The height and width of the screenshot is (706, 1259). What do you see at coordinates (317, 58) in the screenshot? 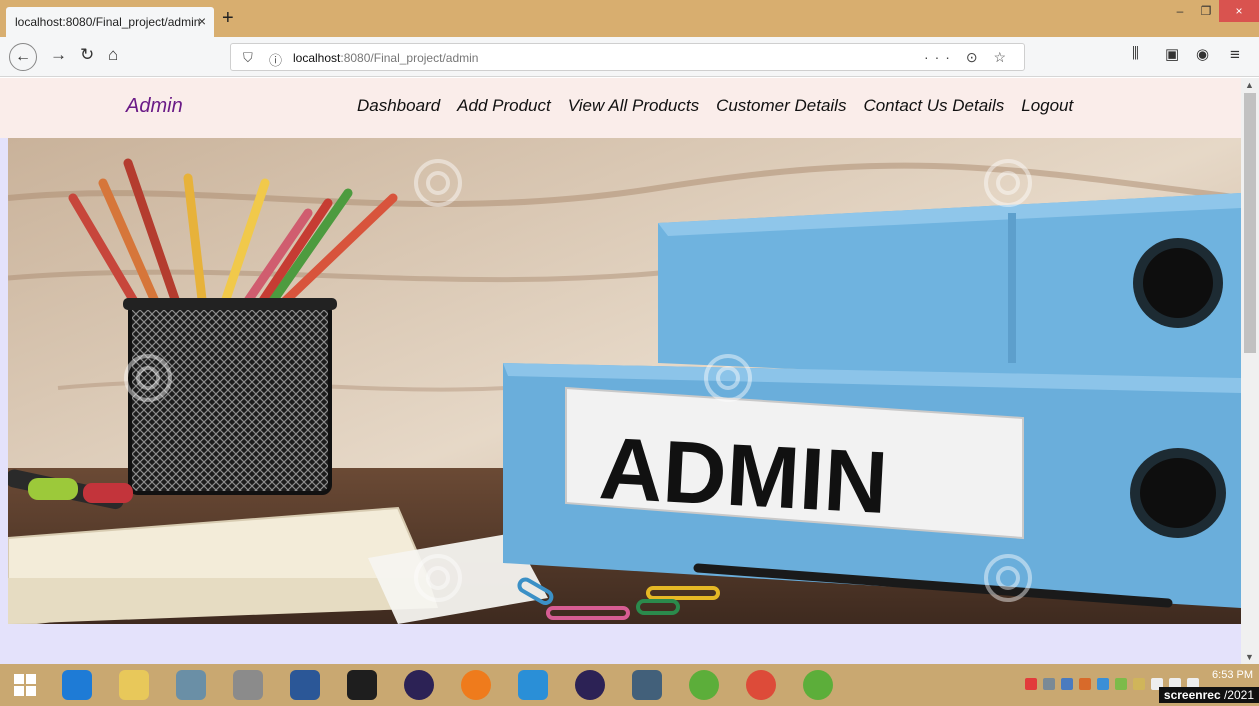
I see `url-host: localhost` at bounding box center [317, 58].